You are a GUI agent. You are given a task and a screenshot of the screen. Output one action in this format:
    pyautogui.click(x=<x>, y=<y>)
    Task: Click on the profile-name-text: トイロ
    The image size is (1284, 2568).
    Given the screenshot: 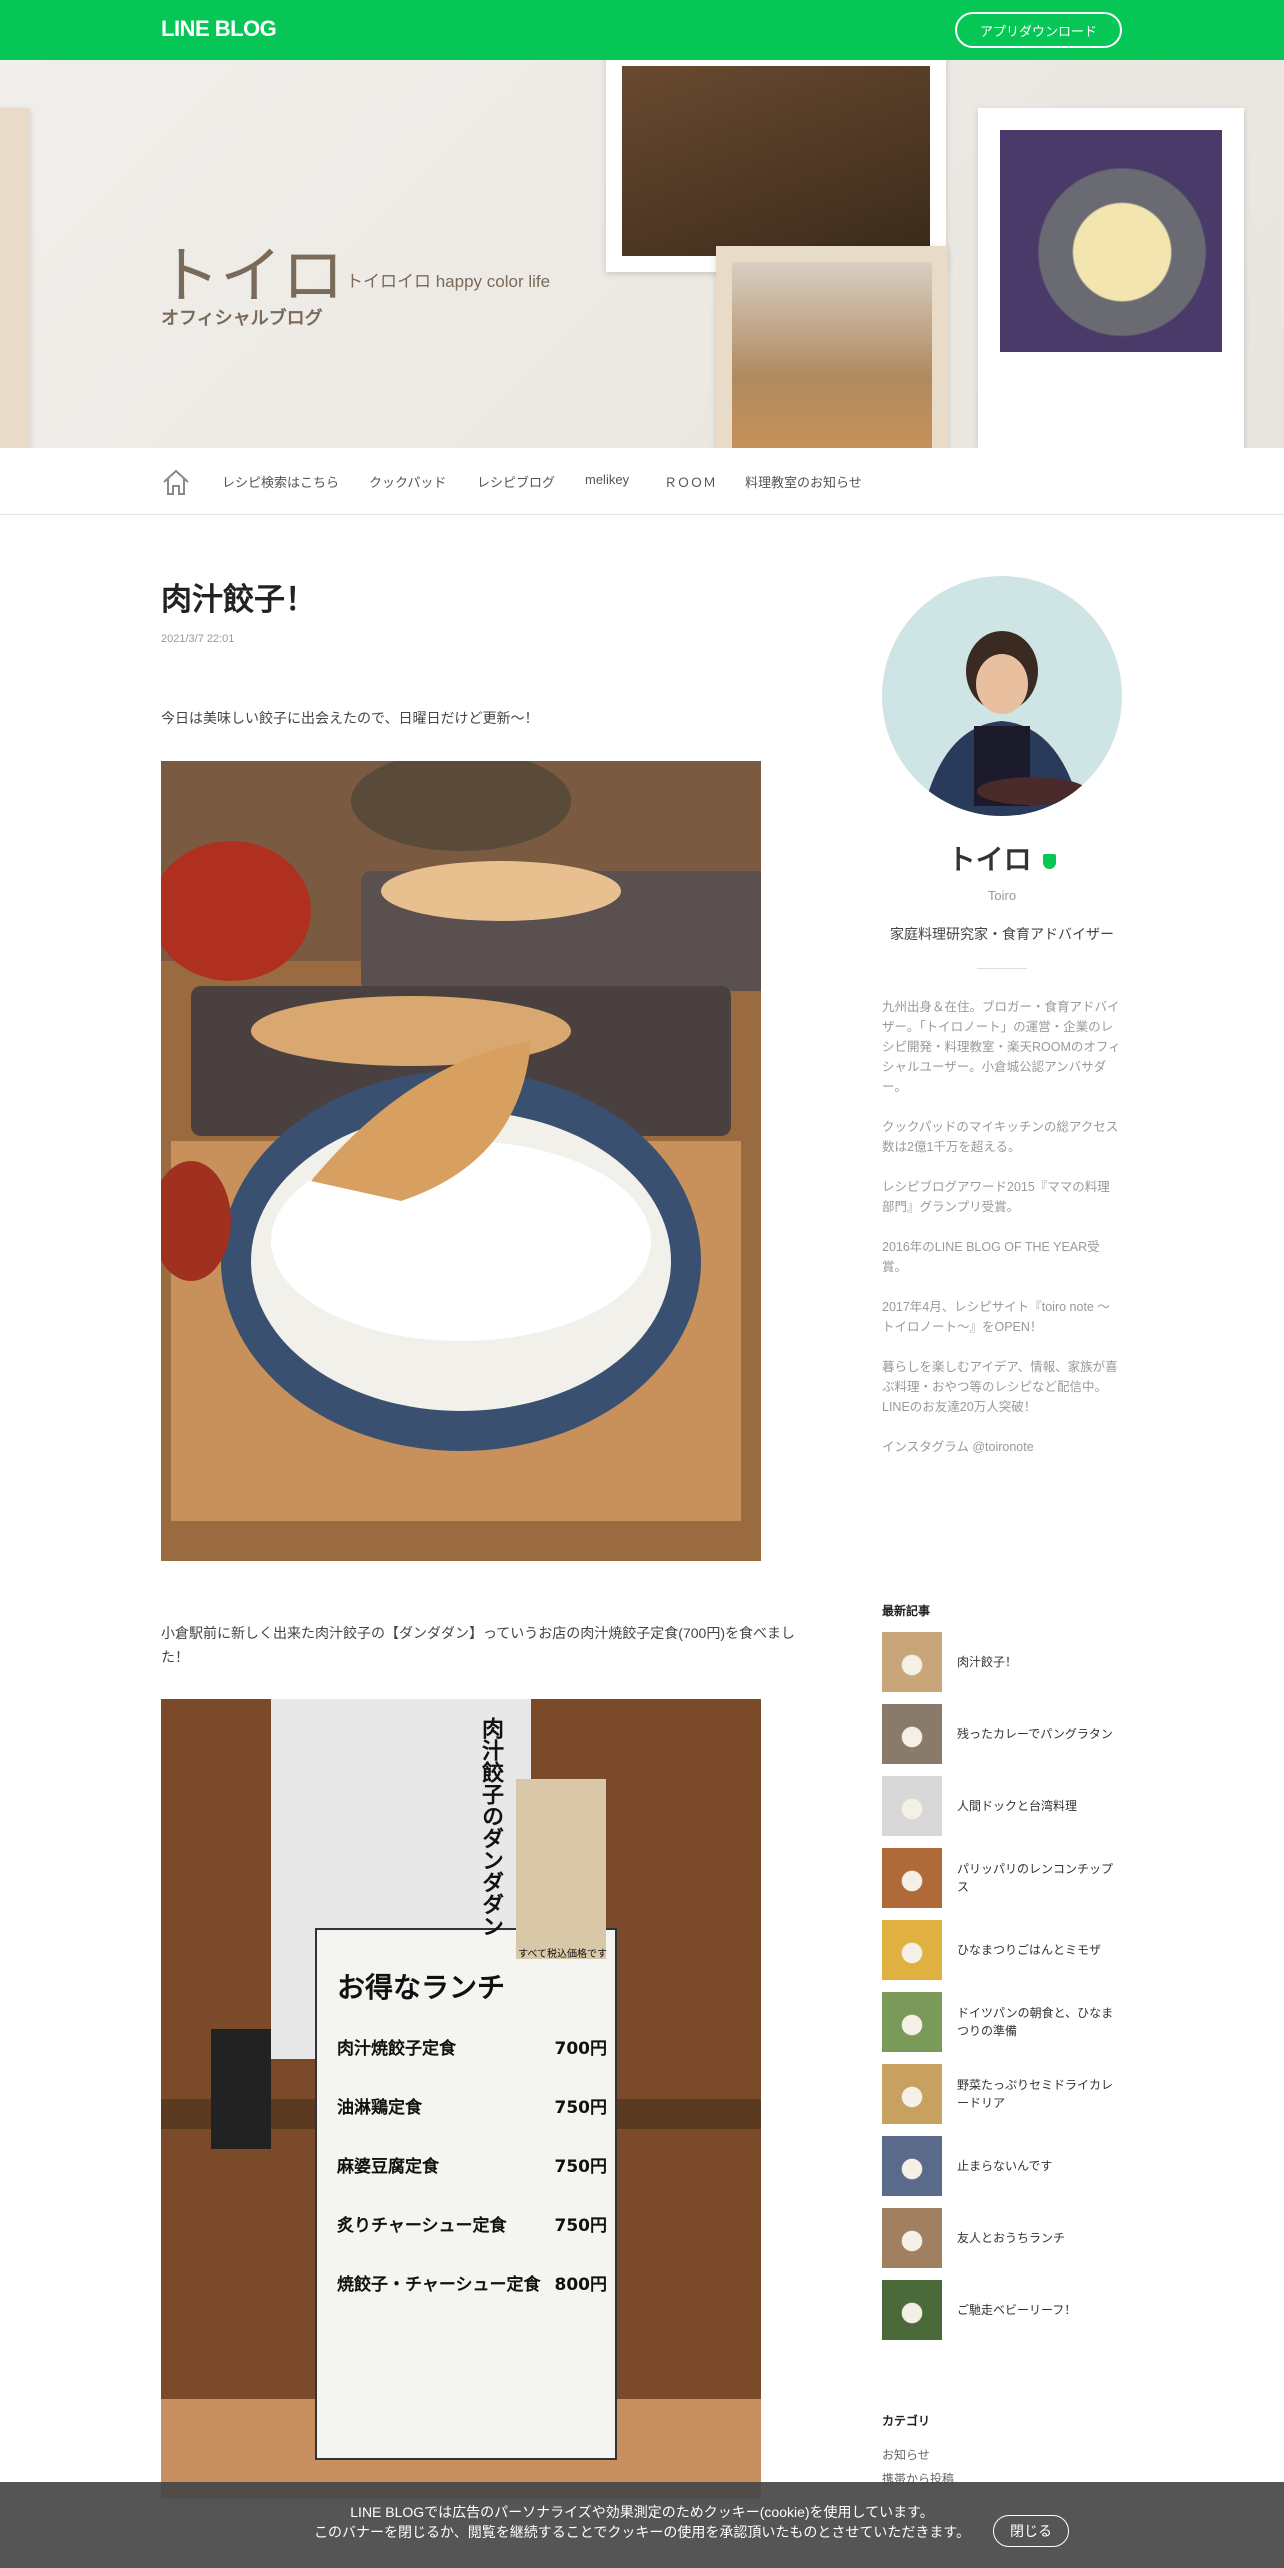 What is the action you would take?
    pyautogui.click(x=989, y=859)
    